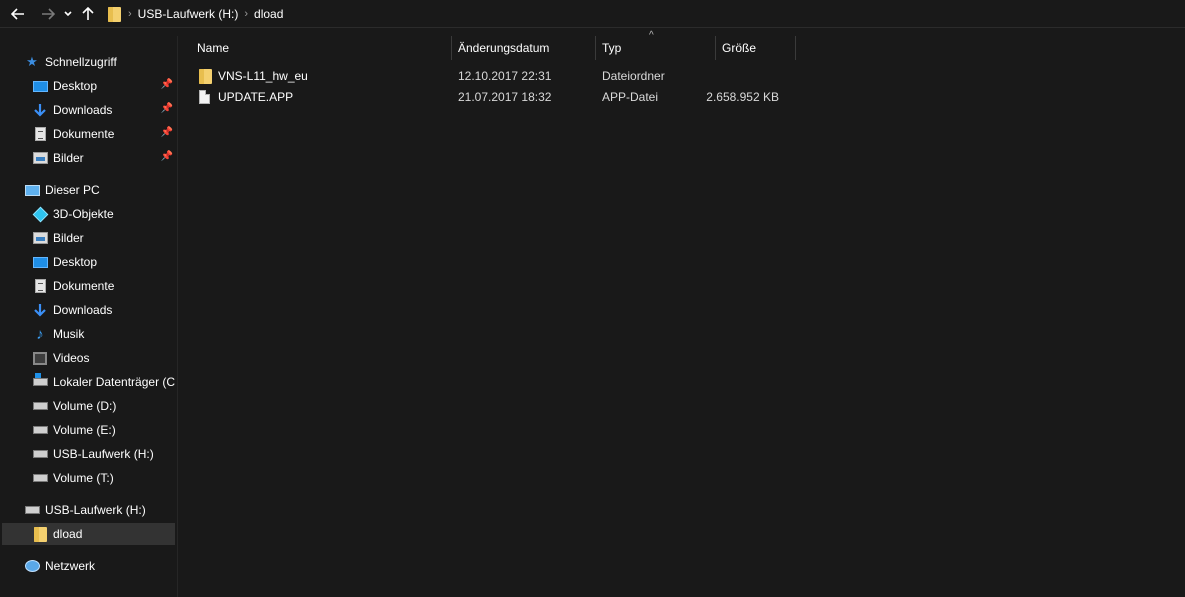 This screenshot has width=1185, height=597. I want to click on sidebar-item-documents: Dokumente 📌, so click(103, 134).